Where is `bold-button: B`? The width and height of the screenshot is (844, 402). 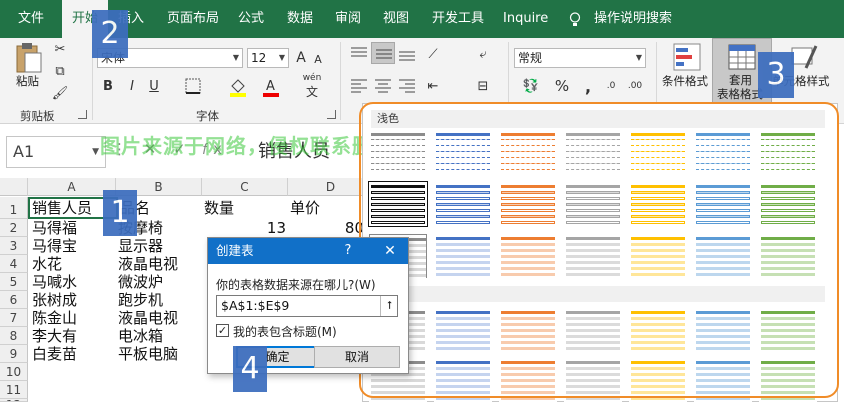
bold-button: B is located at coordinates (108, 86).